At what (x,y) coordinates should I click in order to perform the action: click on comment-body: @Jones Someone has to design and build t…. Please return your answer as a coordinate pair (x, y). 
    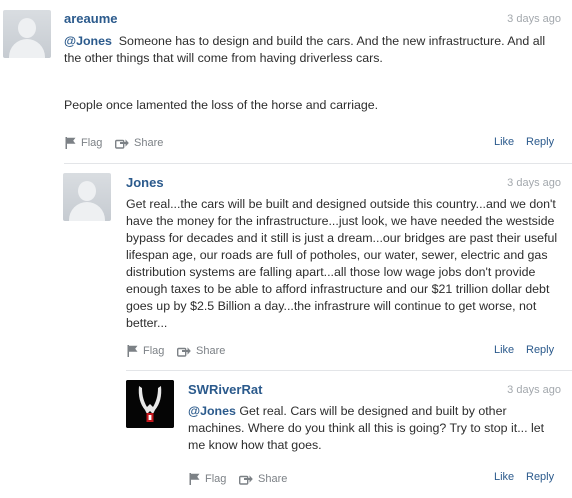
    Looking at the image, I should click on (305, 73).